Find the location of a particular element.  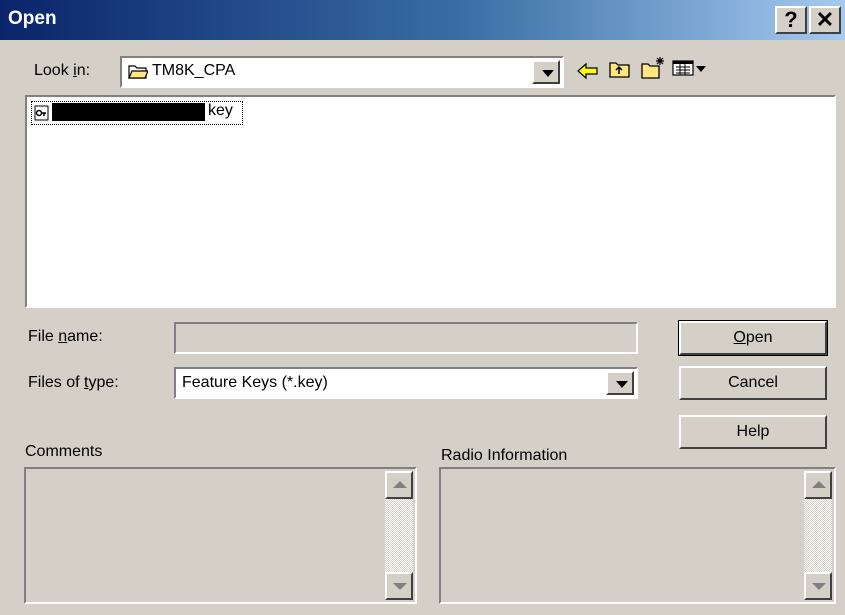

up-folder-icon is located at coordinates (620, 69).